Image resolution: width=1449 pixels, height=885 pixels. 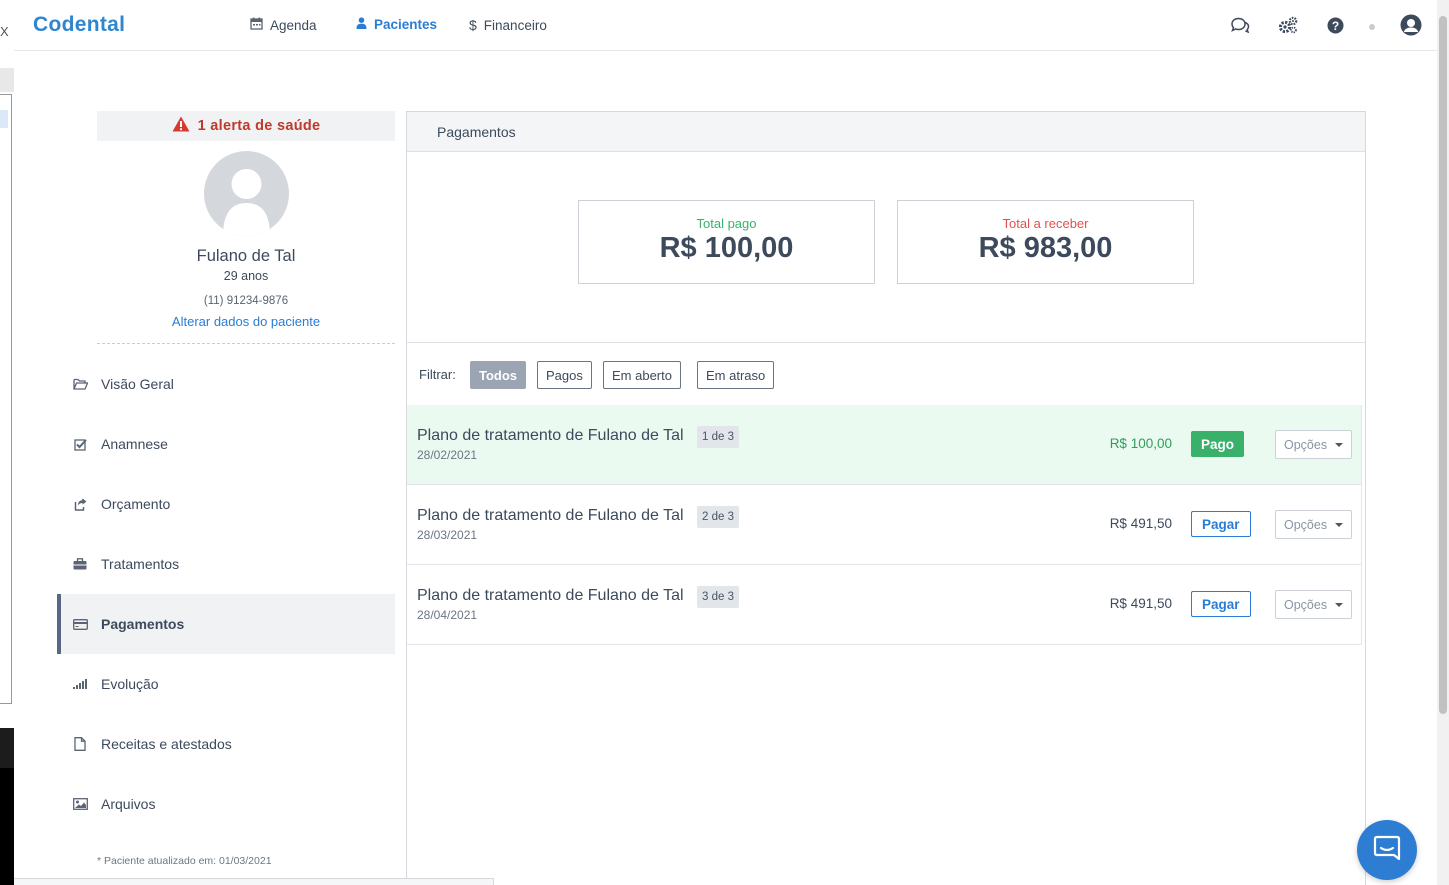 I want to click on image-icon, so click(x=80, y=804).